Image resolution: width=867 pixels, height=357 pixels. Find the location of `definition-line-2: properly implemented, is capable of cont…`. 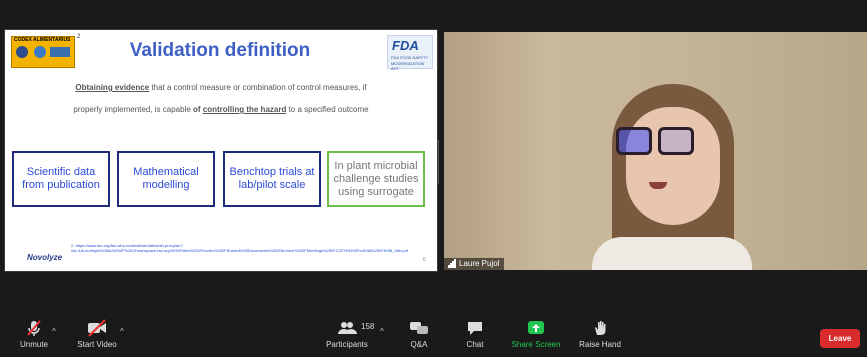

definition-line-2: properly implemented, is capable of cont… is located at coordinates (221, 109).